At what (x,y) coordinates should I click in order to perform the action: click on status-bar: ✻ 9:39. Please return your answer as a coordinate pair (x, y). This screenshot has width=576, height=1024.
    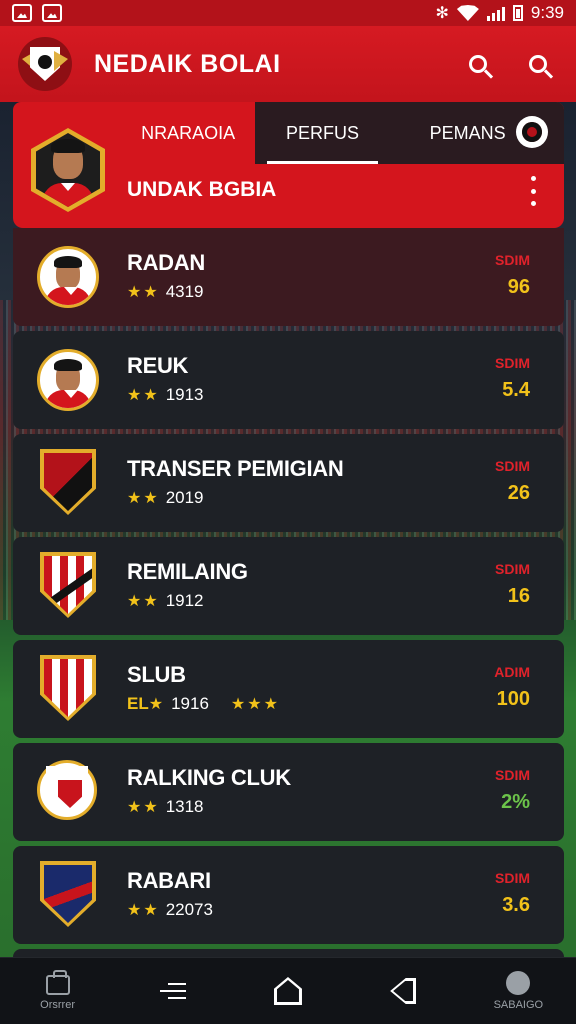
    Looking at the image, I should click on (288, 13).